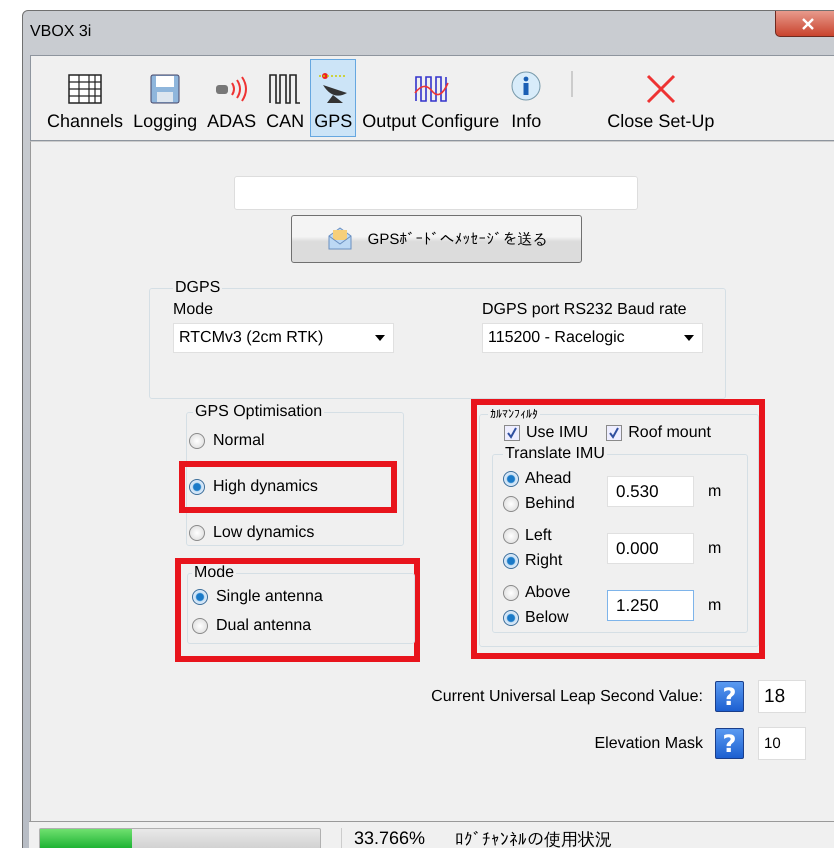 This screenshot has height=848, width=834. Describe the element at coordinates (269, 597) in the screenshot. I see `radio-label: Single antenna` at that location.